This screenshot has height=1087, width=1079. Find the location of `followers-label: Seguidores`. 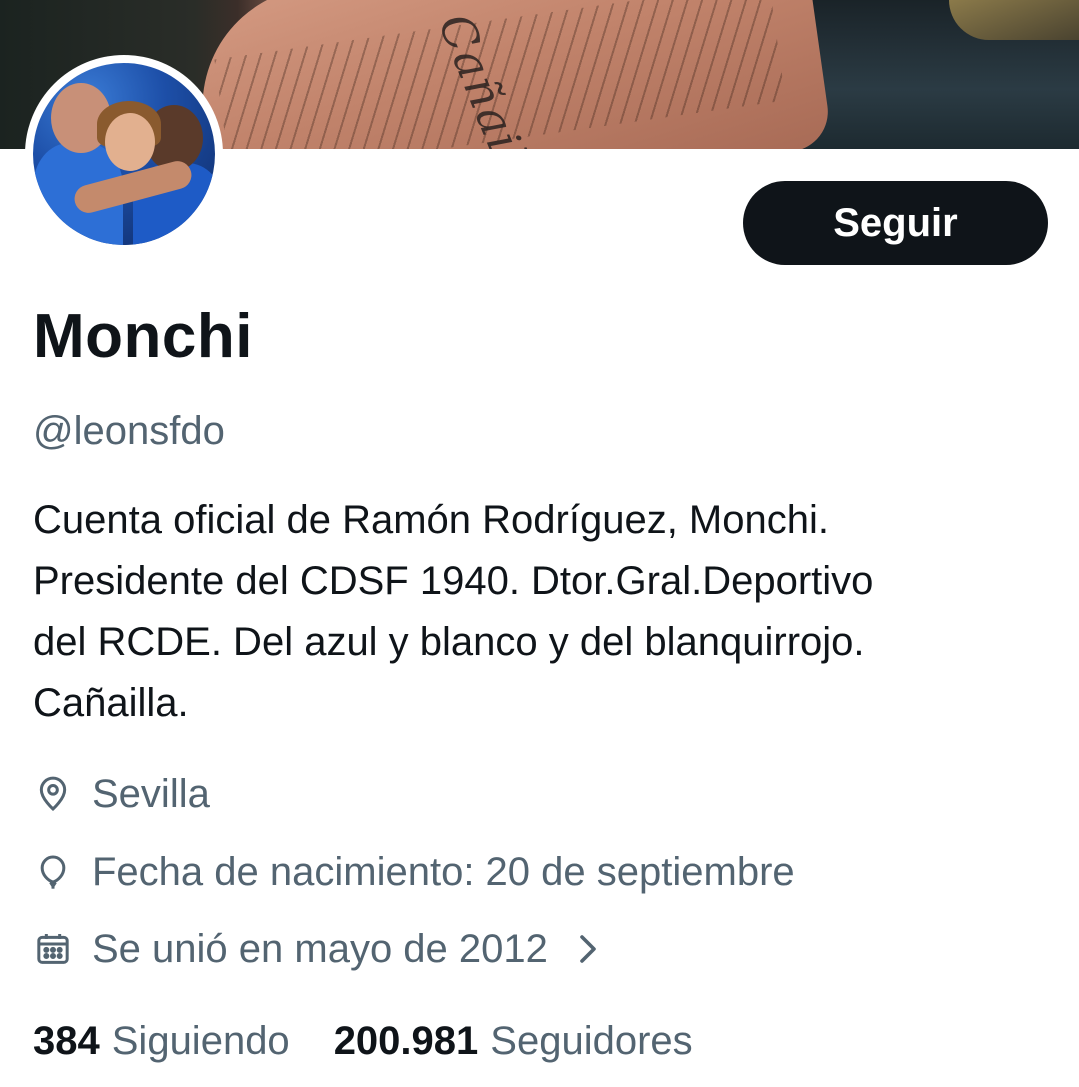

followers-label: Seguidores is located at coordinates (591, 1041).